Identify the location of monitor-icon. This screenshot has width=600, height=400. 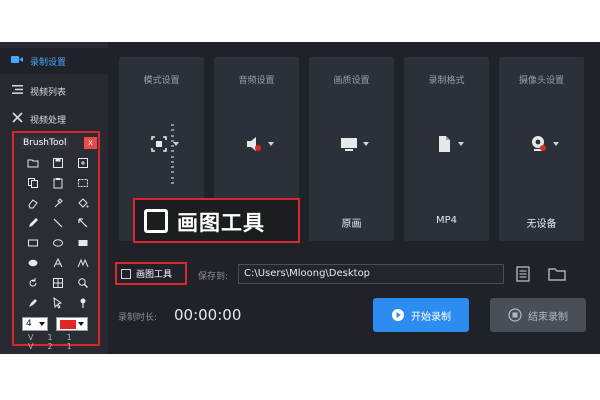
(354, 144).